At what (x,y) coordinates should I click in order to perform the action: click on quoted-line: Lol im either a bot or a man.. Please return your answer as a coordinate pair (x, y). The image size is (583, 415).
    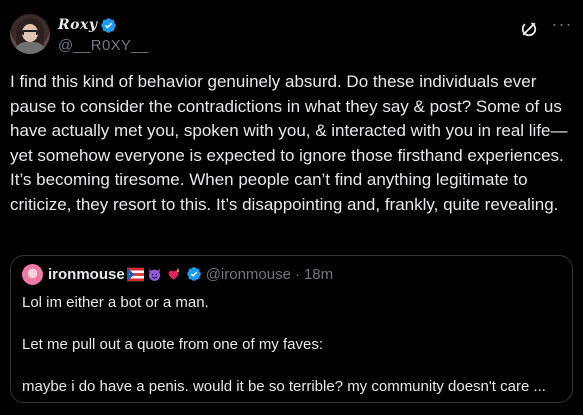
    Looking at the image, I should click on (115, 302).